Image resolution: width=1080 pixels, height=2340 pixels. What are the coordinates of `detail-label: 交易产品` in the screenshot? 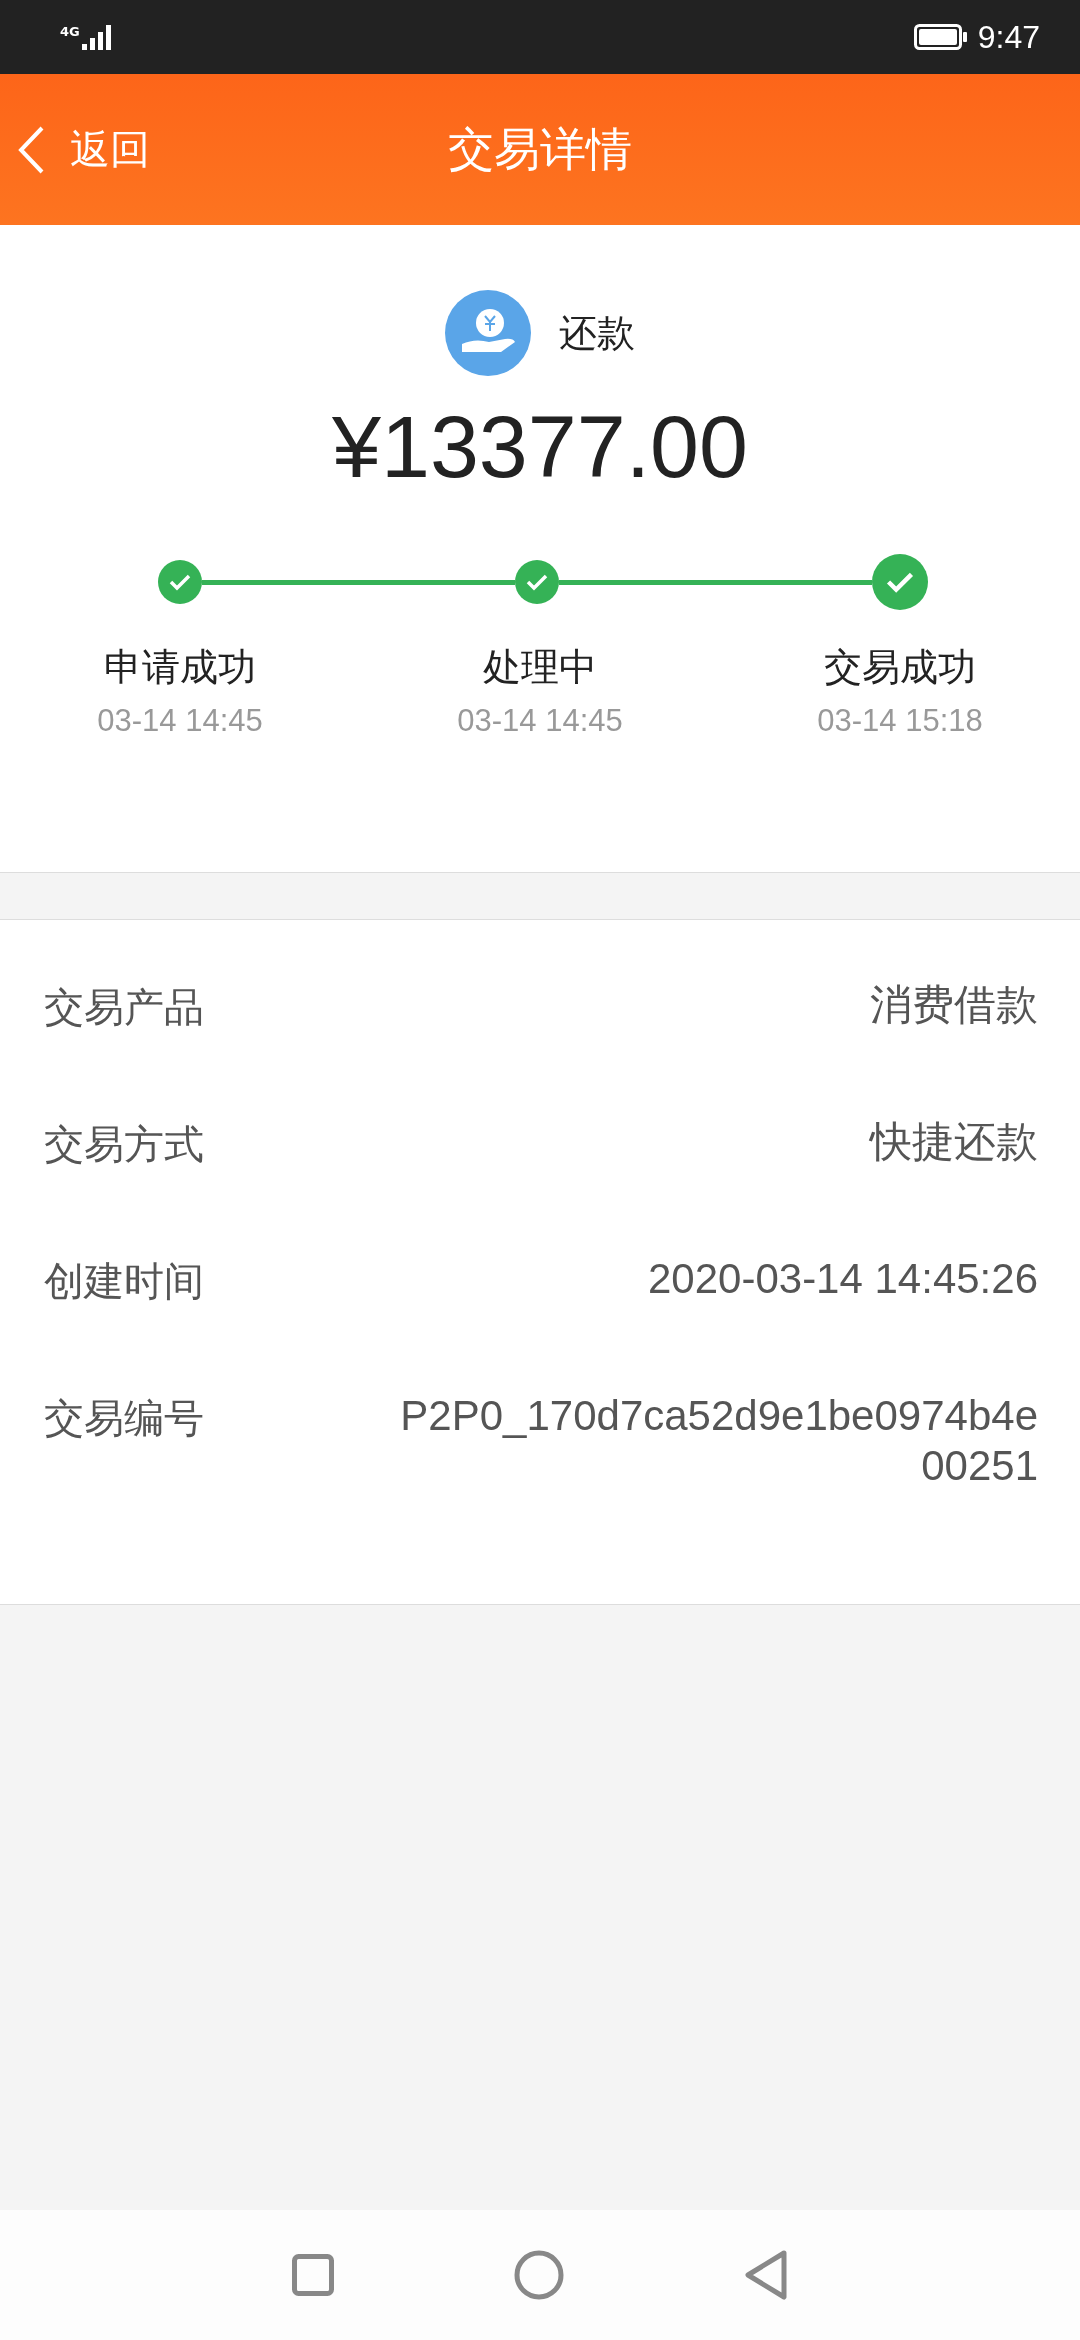 It's located at (124, 1007).